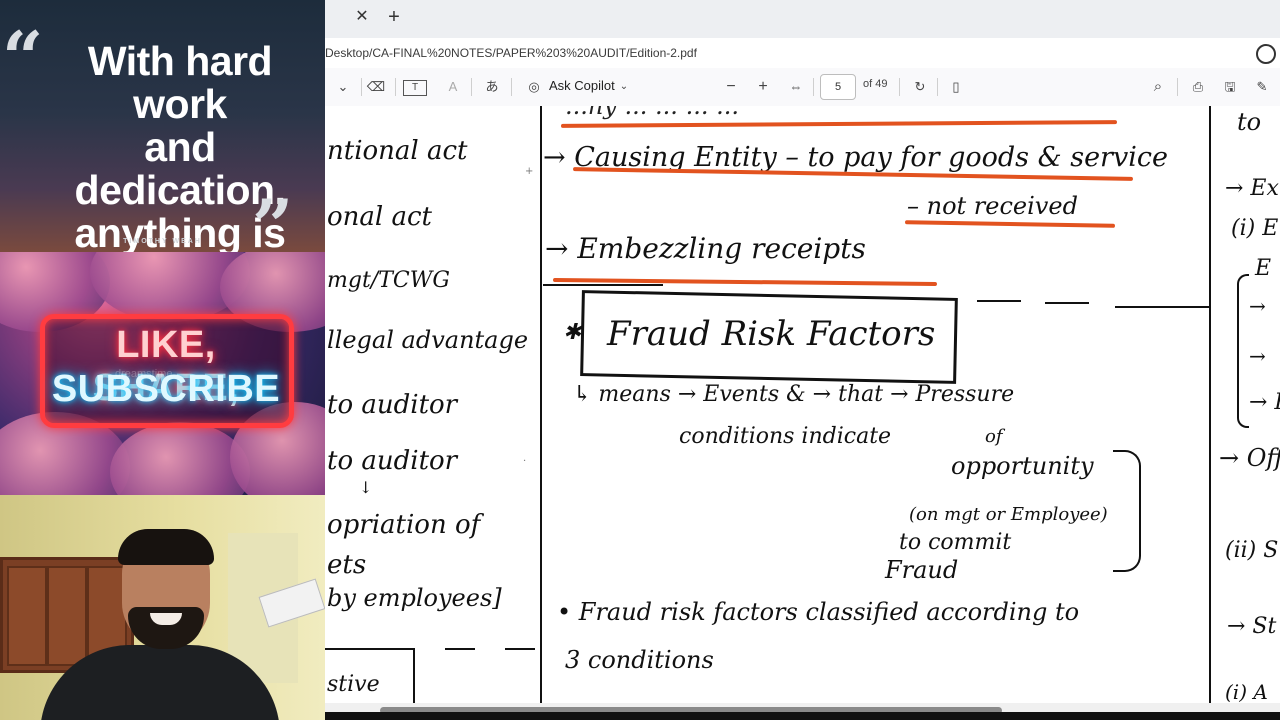 This screenshot has width=1280, height=720. I want to click on eraser-icon: ⌫, so click(376, 87).